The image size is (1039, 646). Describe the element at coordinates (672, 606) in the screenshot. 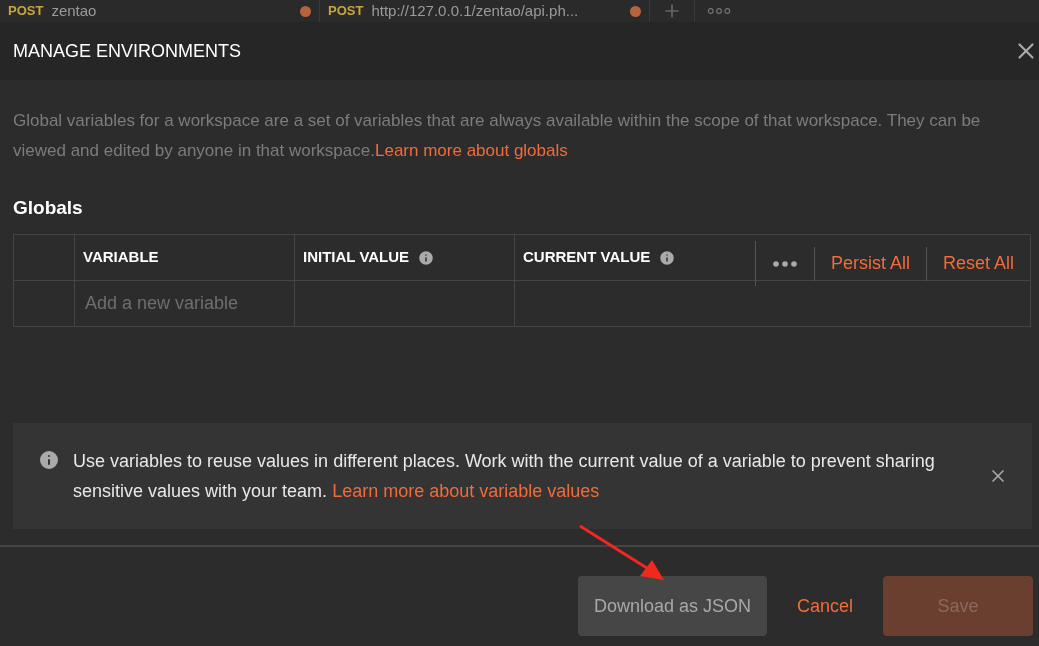

I see `download-button: Download as JSON` at that location.